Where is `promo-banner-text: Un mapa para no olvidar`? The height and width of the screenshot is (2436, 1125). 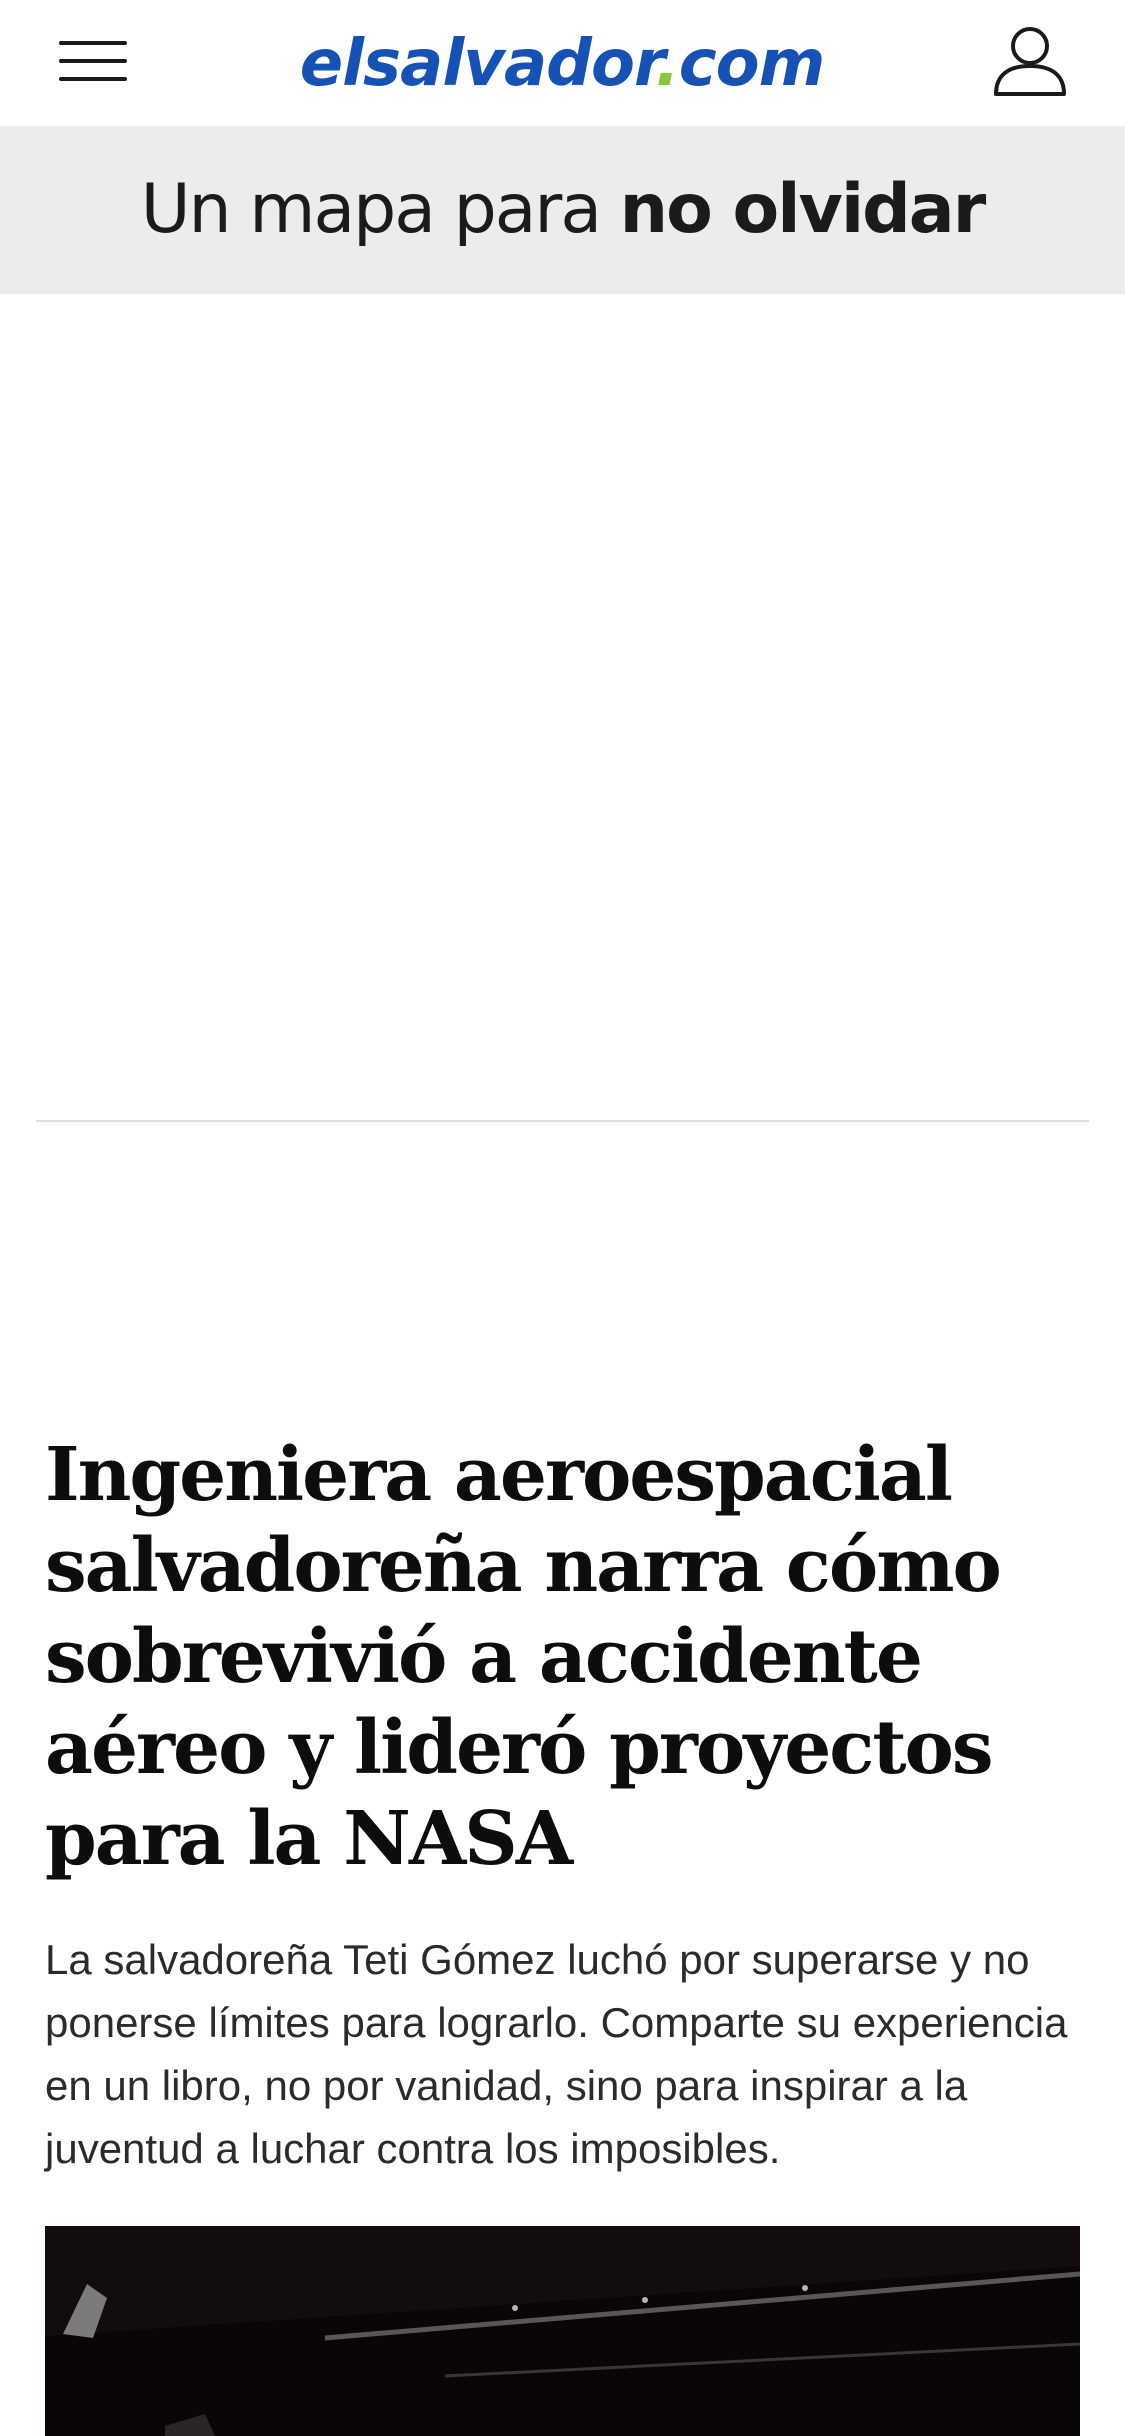
promo-banner-text: Un mapa para no olvidar is located at coordinates (563, 209).